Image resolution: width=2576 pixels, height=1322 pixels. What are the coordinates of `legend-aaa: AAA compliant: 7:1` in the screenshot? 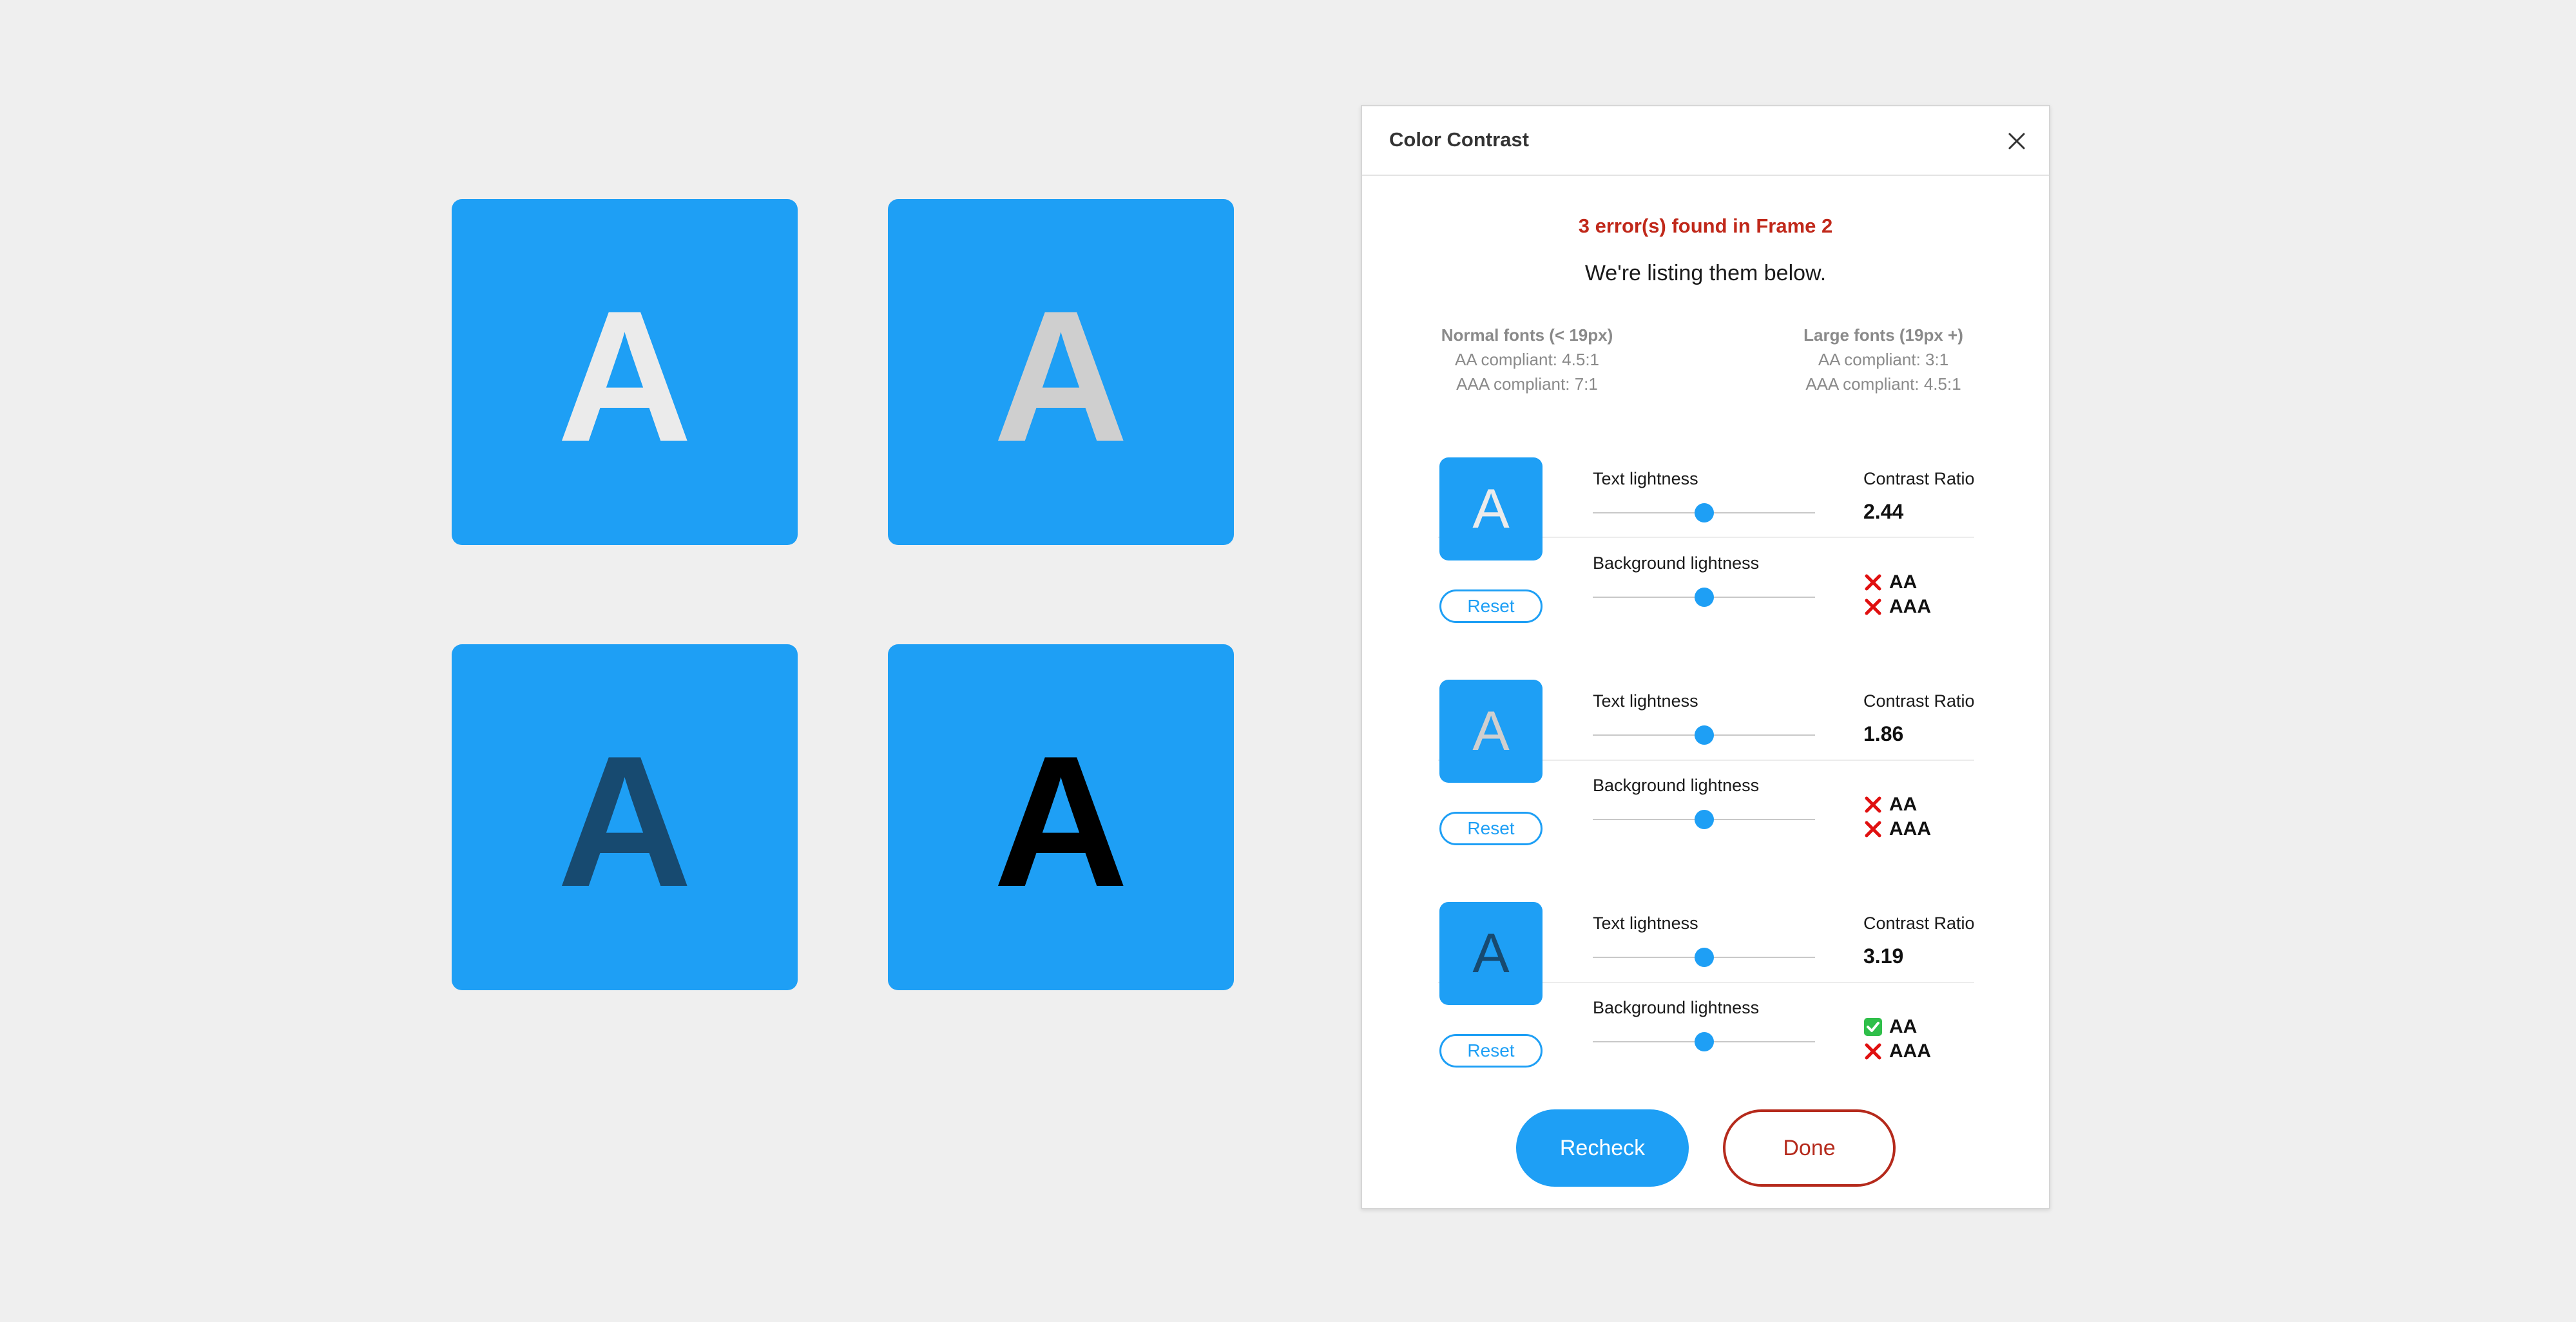 It's located at (1527, 384).